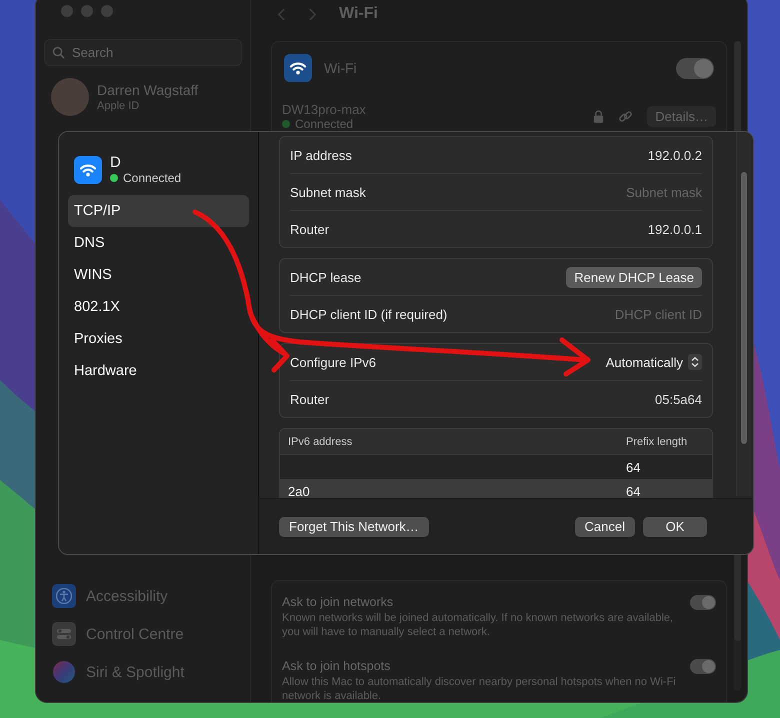 Image resolution: width=780 pixels, height=718 pixels. What do you see at coordinates (158, 243) in the screenshot?
I see `sidebar-tab: DNS` at bounding box center [158, 243].